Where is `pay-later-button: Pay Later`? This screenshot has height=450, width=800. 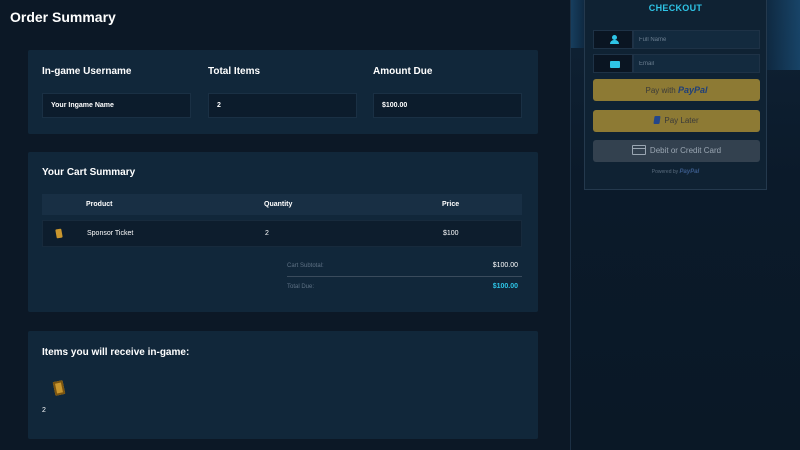
pay-later-button: Pay Later is located at coordinates (676, 121).